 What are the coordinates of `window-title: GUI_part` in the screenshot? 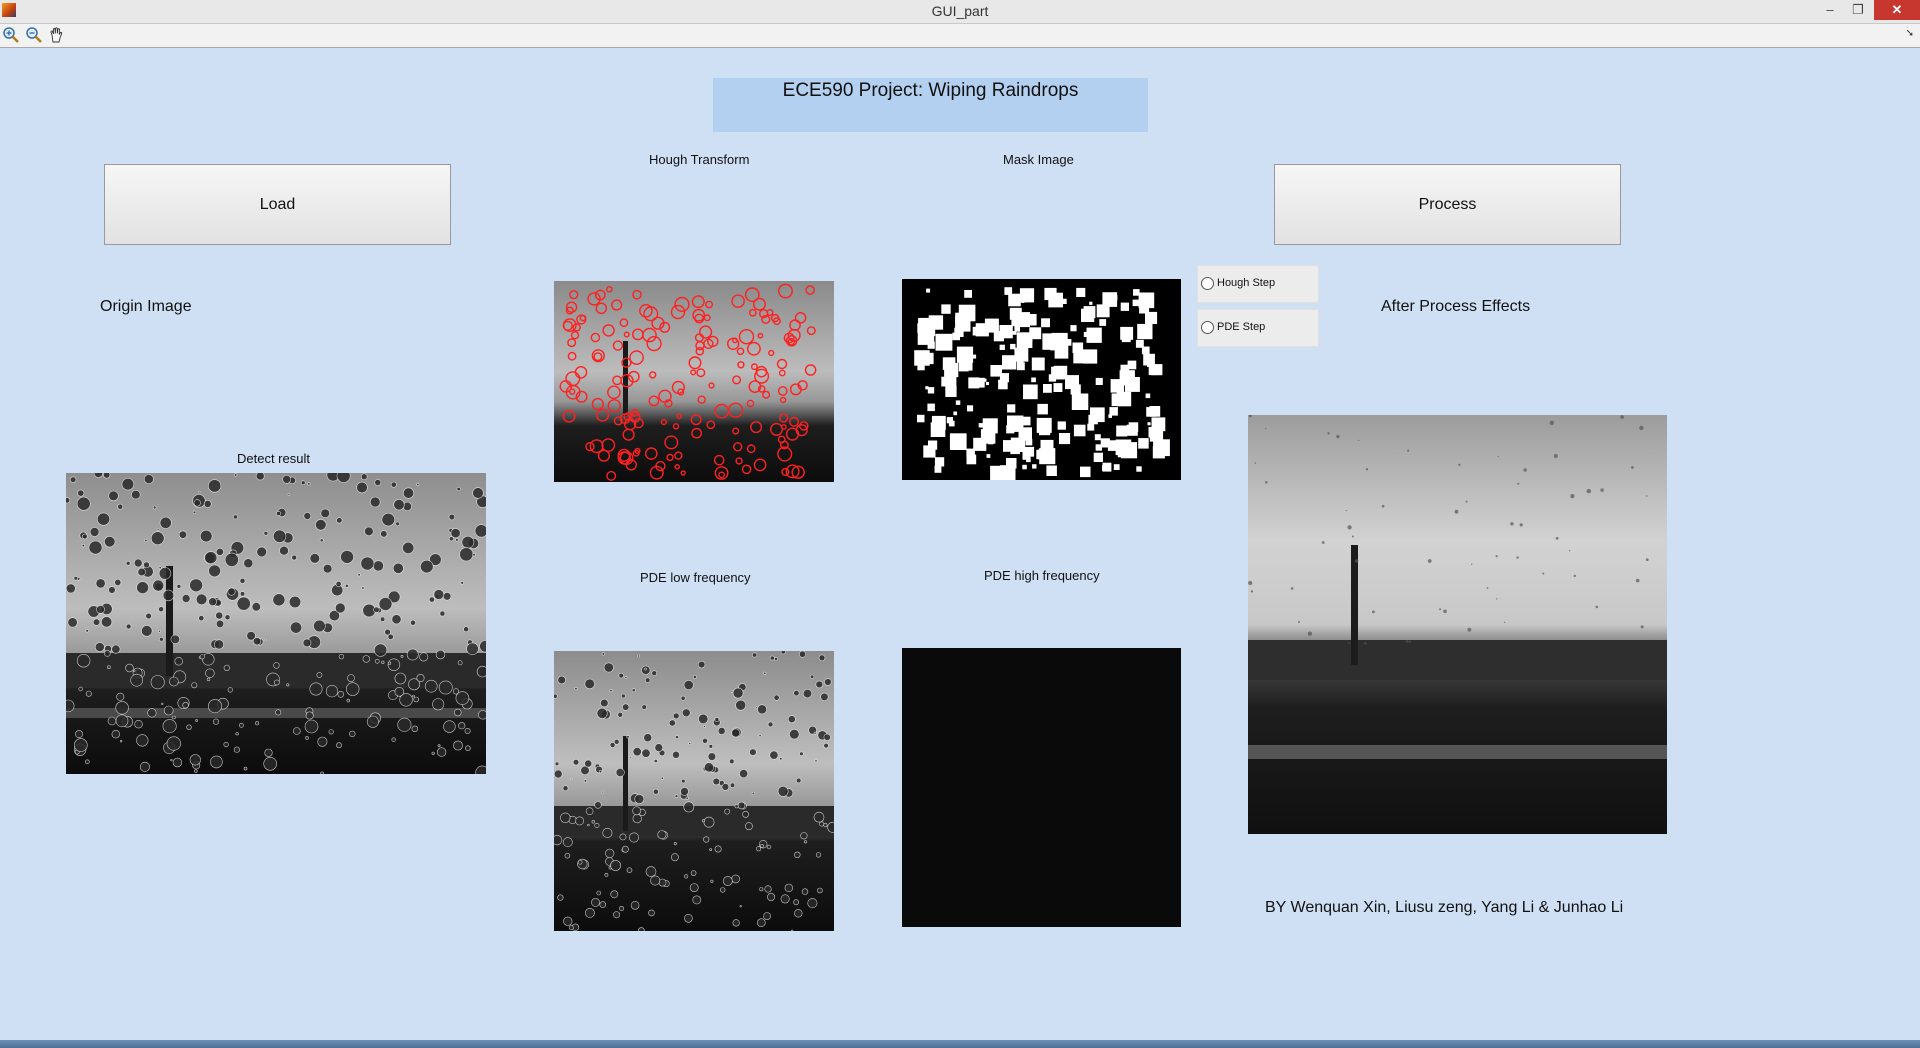 It's located at (960, 11).